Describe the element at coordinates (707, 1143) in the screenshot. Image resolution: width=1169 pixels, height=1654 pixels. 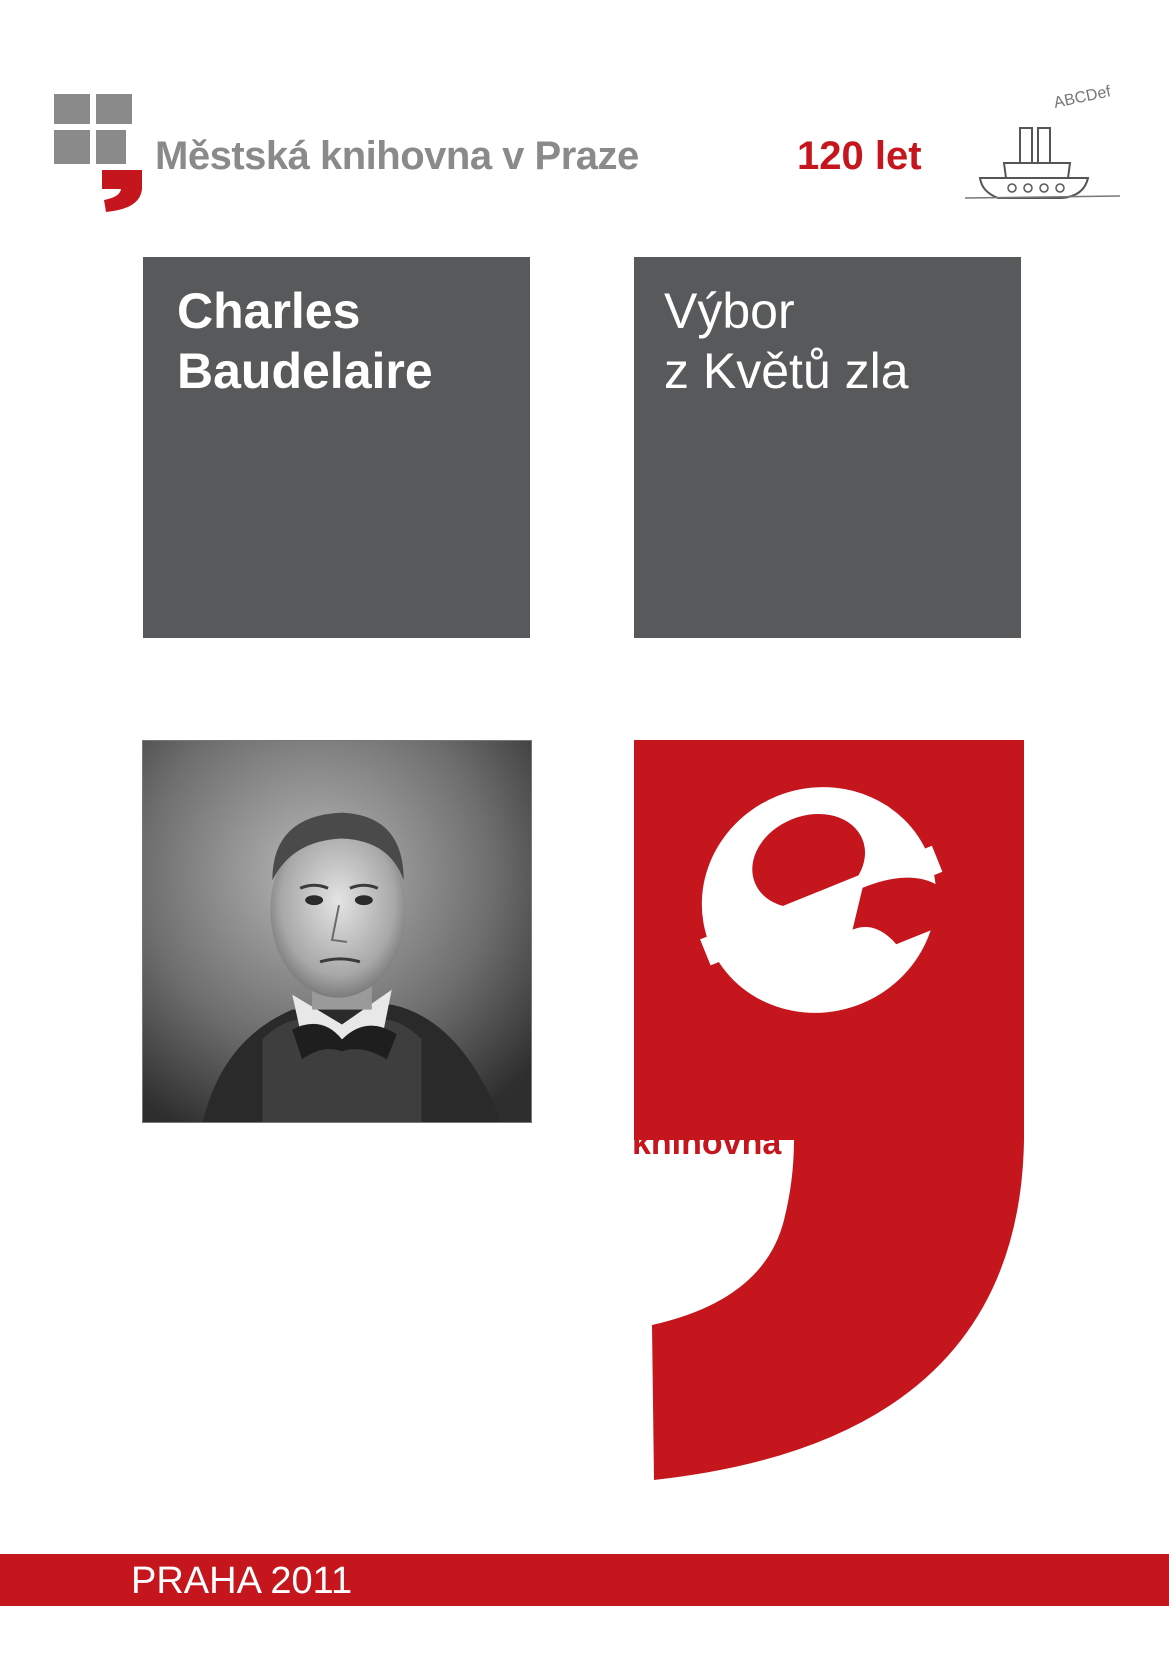
I see `knihovna-label: knihovna` at that location.